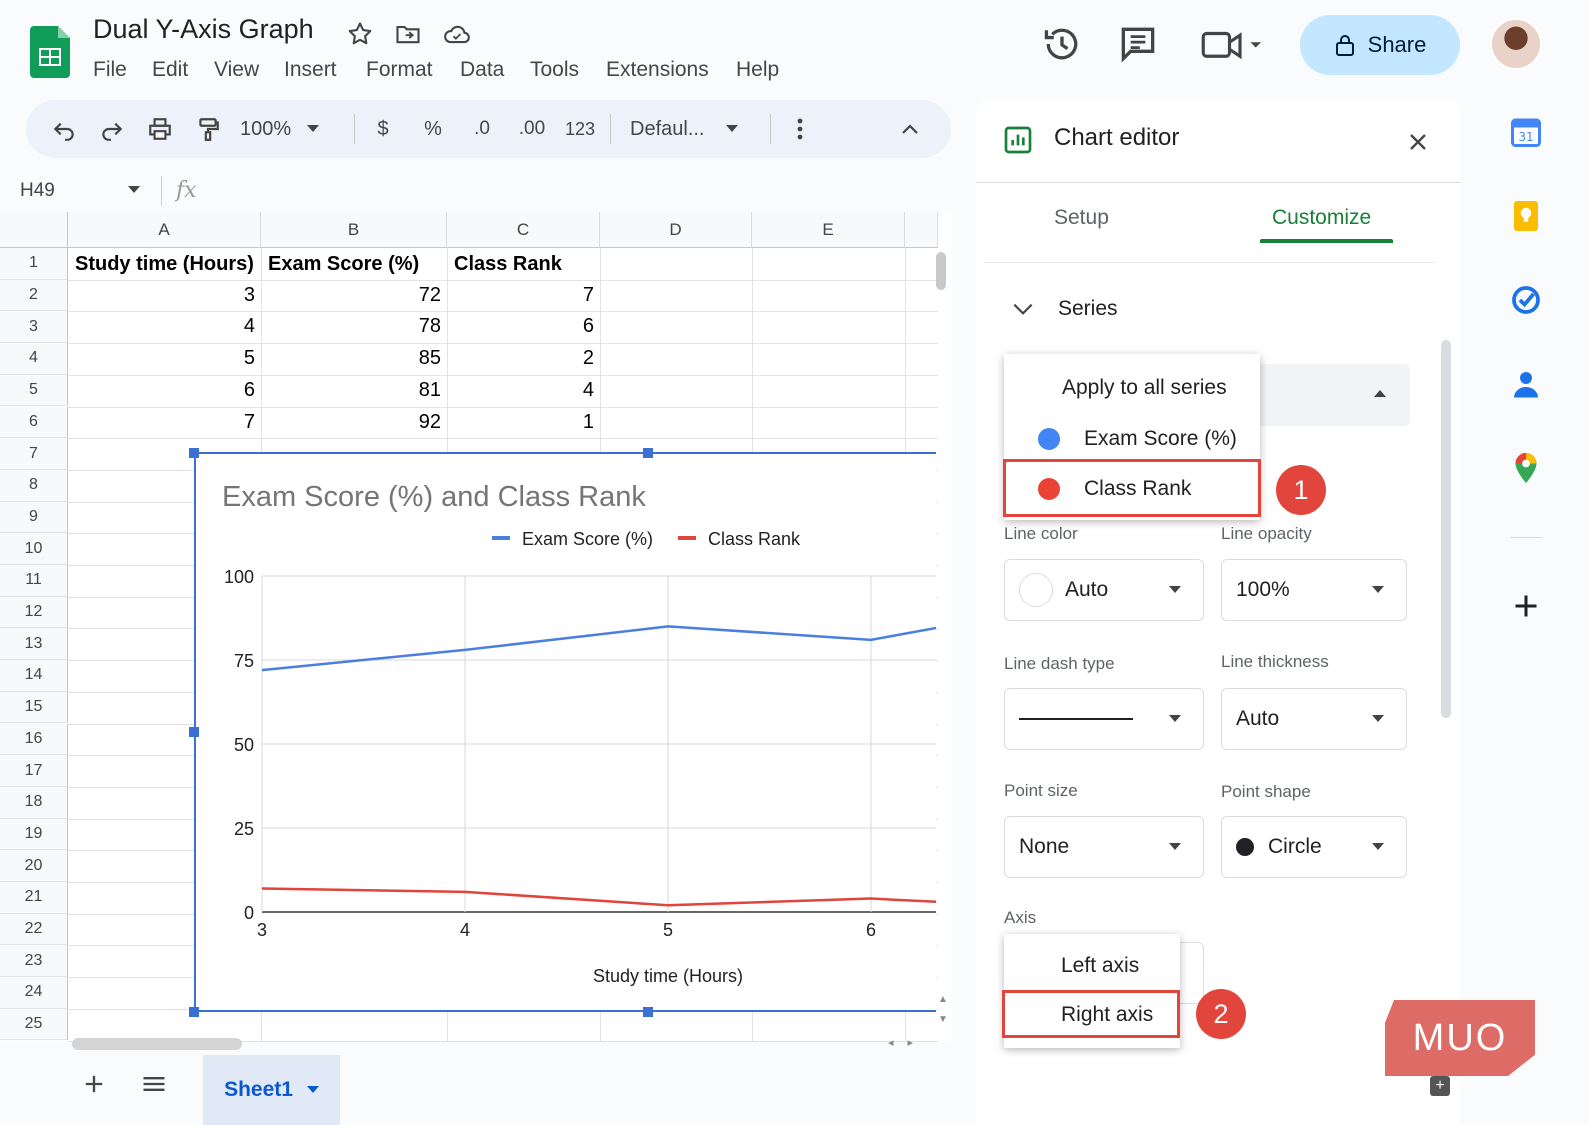 This screenshot has height=1125, width=1589. What do you see at coordinates (354, 230) in the screenshot?
I see `column-header-b: B` at bounding box center [354, 230].